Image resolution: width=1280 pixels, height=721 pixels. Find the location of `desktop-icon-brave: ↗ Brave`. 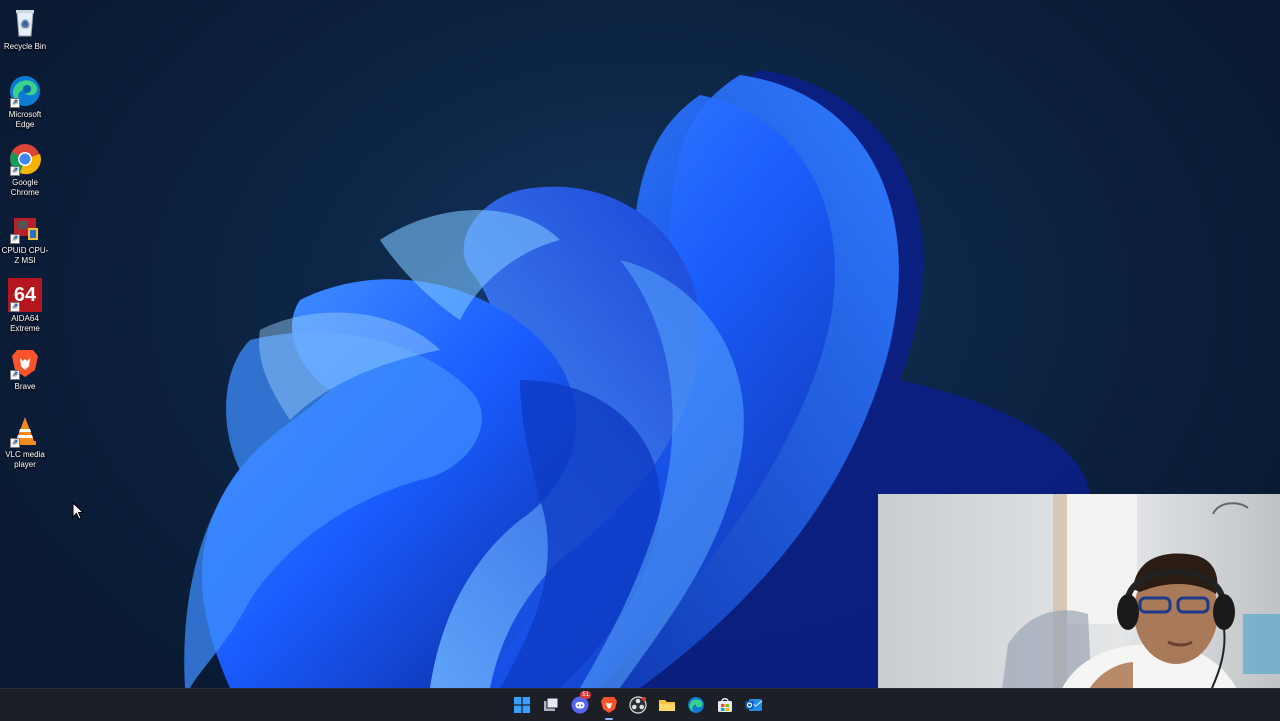

desktop-icon-brave: ↗ Brave is located at coordinates (25, 367).